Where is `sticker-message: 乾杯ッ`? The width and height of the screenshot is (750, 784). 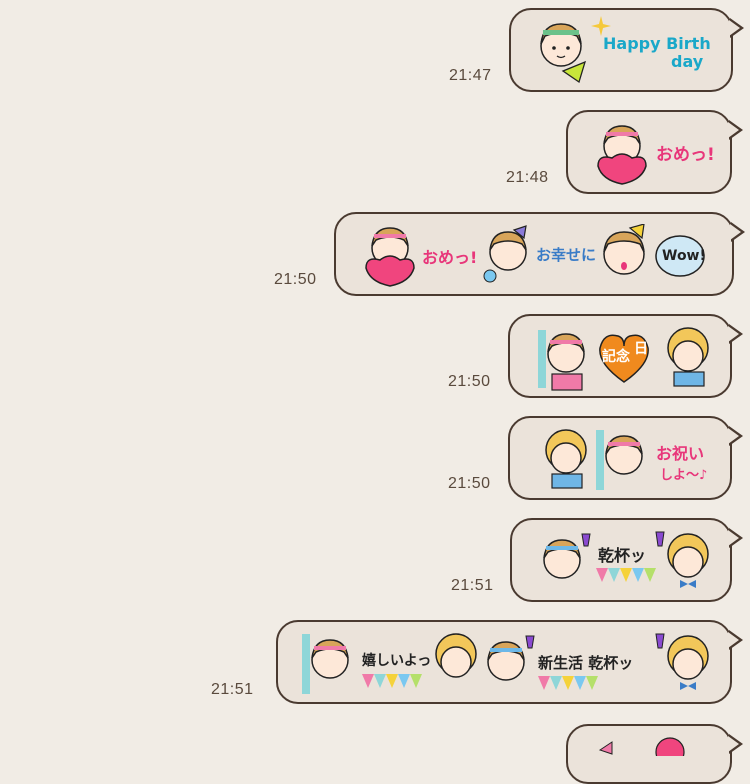 sticker-message: 乾杯ッ is located at coordinates (626, 560).